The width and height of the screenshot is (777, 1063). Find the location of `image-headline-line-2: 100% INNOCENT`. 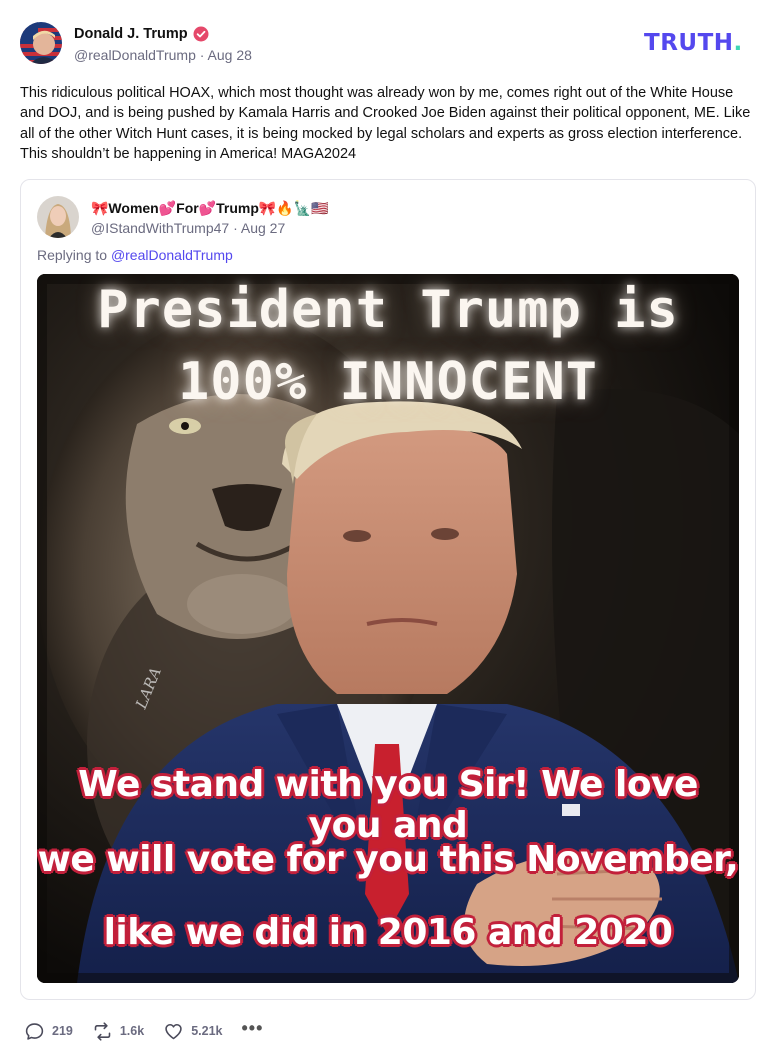

image-headline-line-2: 100% INNOCENT is located at coordinates (388, 382).